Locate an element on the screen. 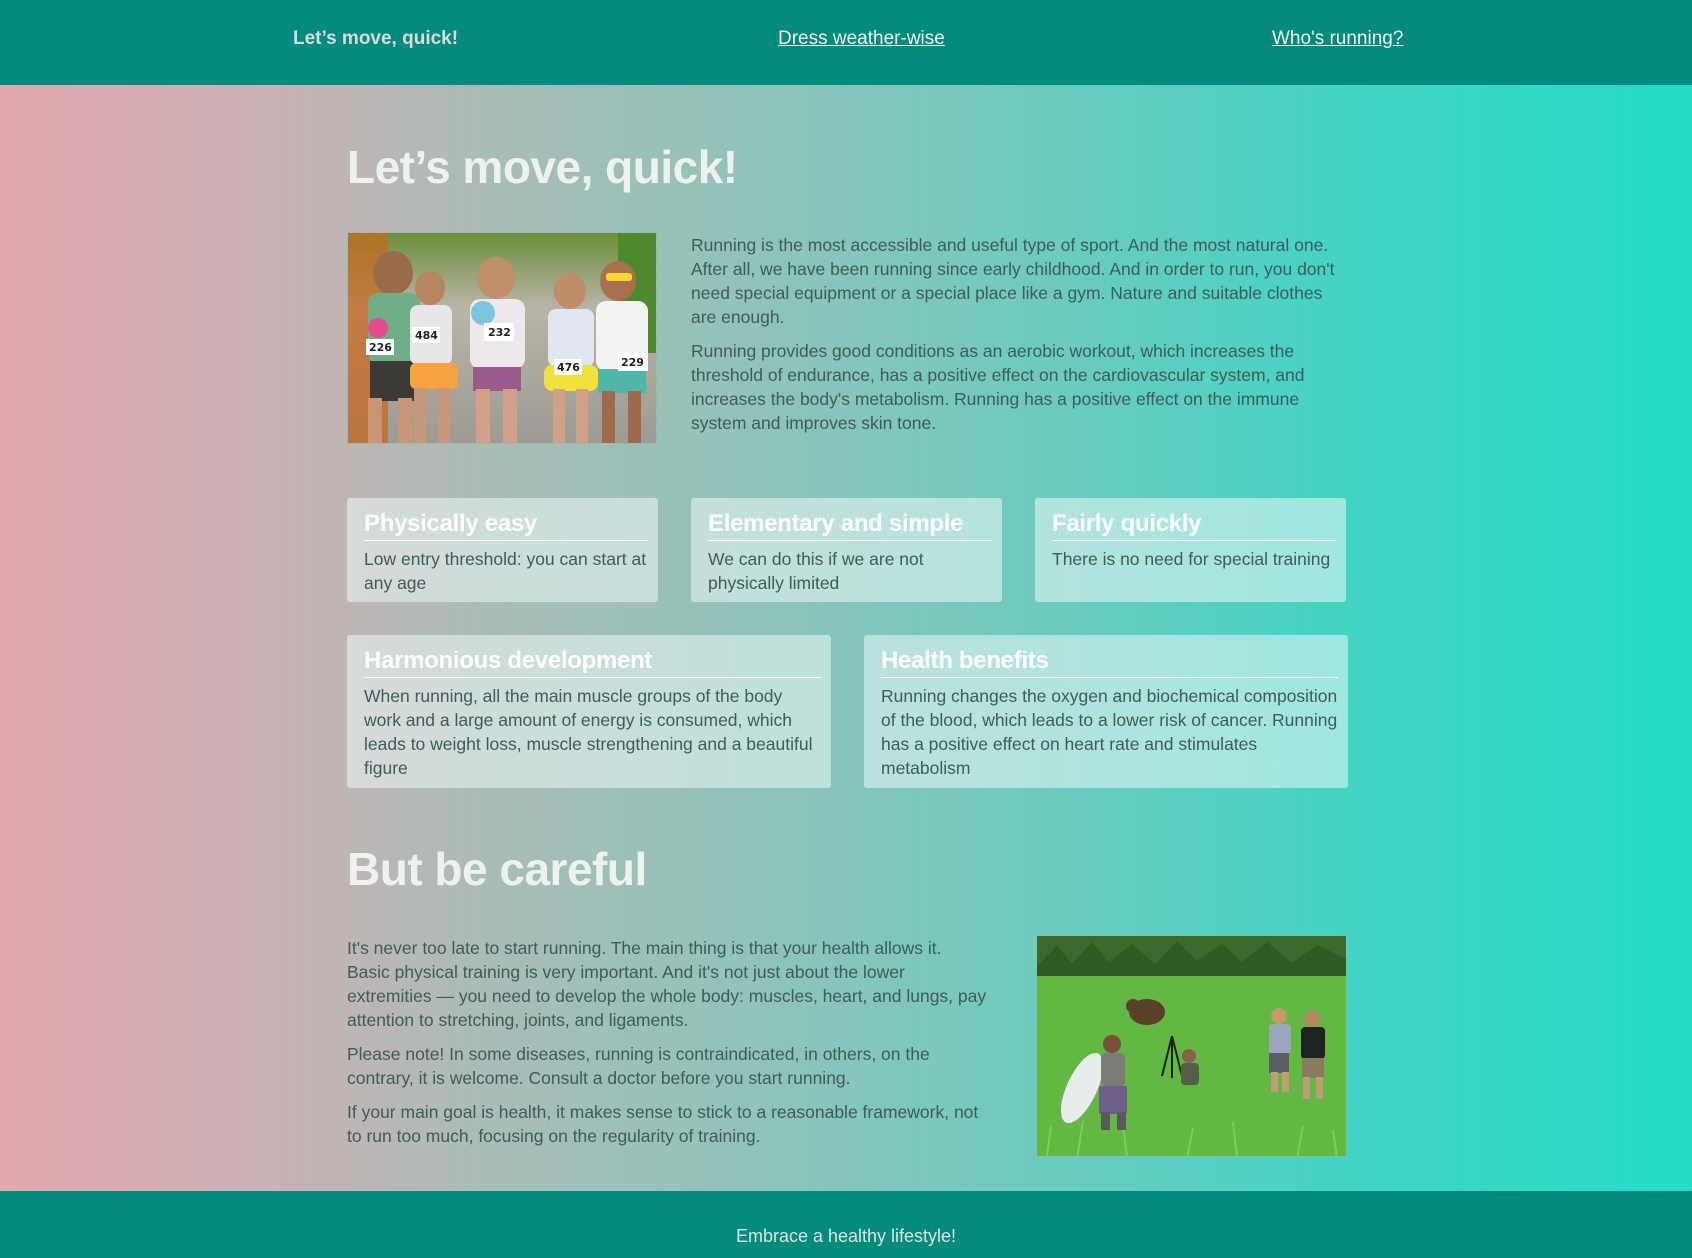 Image resolution: width=1692 pixels, height=1258 pixels. race-bib-4: 476 is located at coordinates (568, 367).